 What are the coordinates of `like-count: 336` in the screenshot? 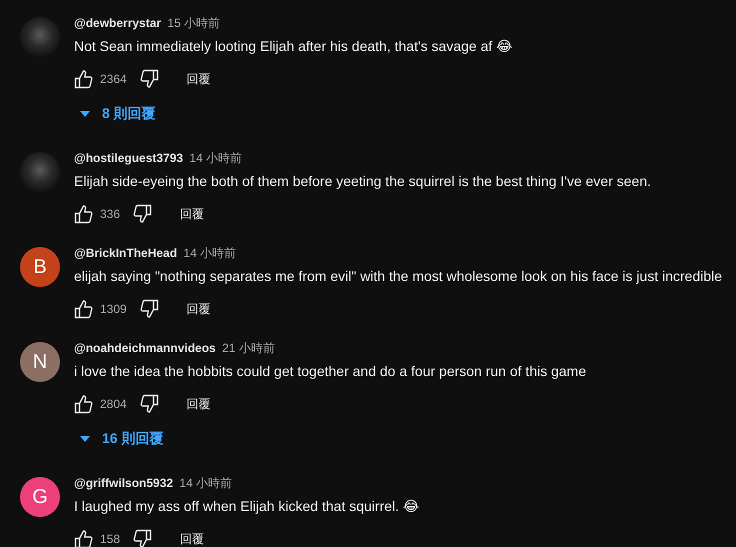 It's located at (110, 214).